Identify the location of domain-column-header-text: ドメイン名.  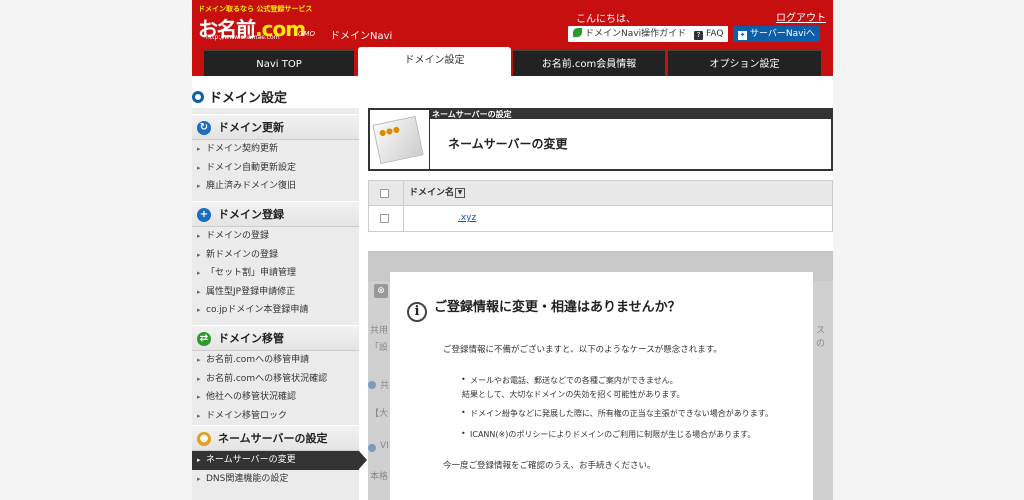
(432, 193).